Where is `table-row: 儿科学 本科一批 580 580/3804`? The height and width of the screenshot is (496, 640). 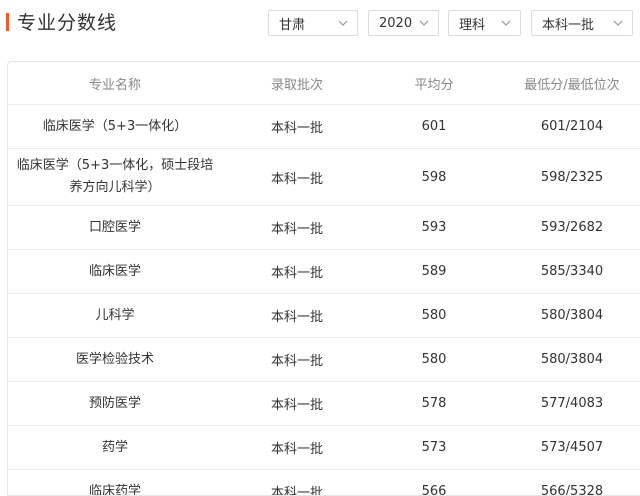 table-row: 儿科学 本科一批 580 580/3804 is located at coordinates (324, 315).